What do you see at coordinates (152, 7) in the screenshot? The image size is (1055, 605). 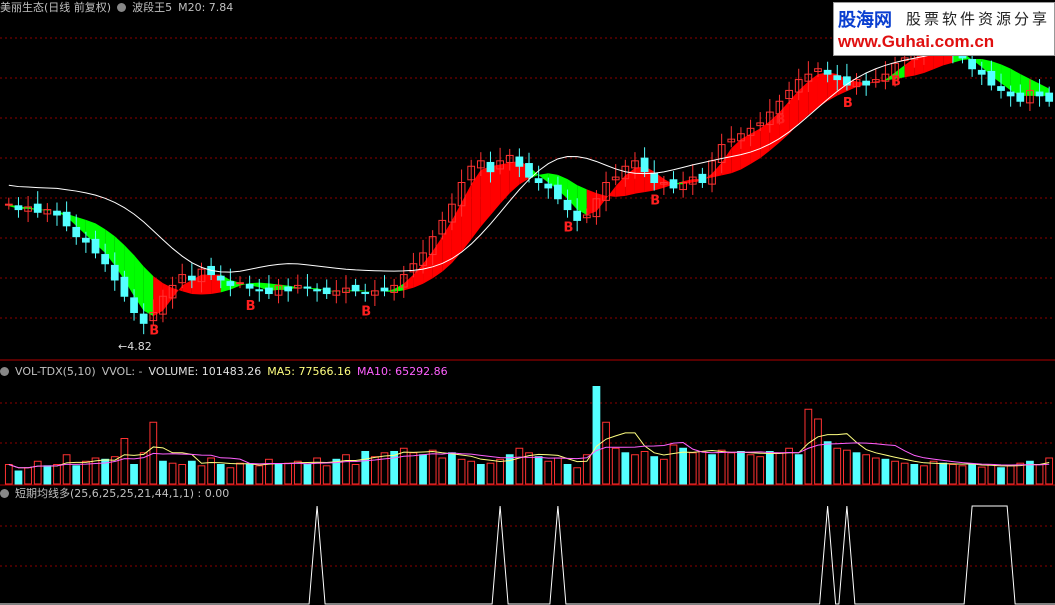 I see `indicator-name: 波段王5` at bounding box center [152, 7].